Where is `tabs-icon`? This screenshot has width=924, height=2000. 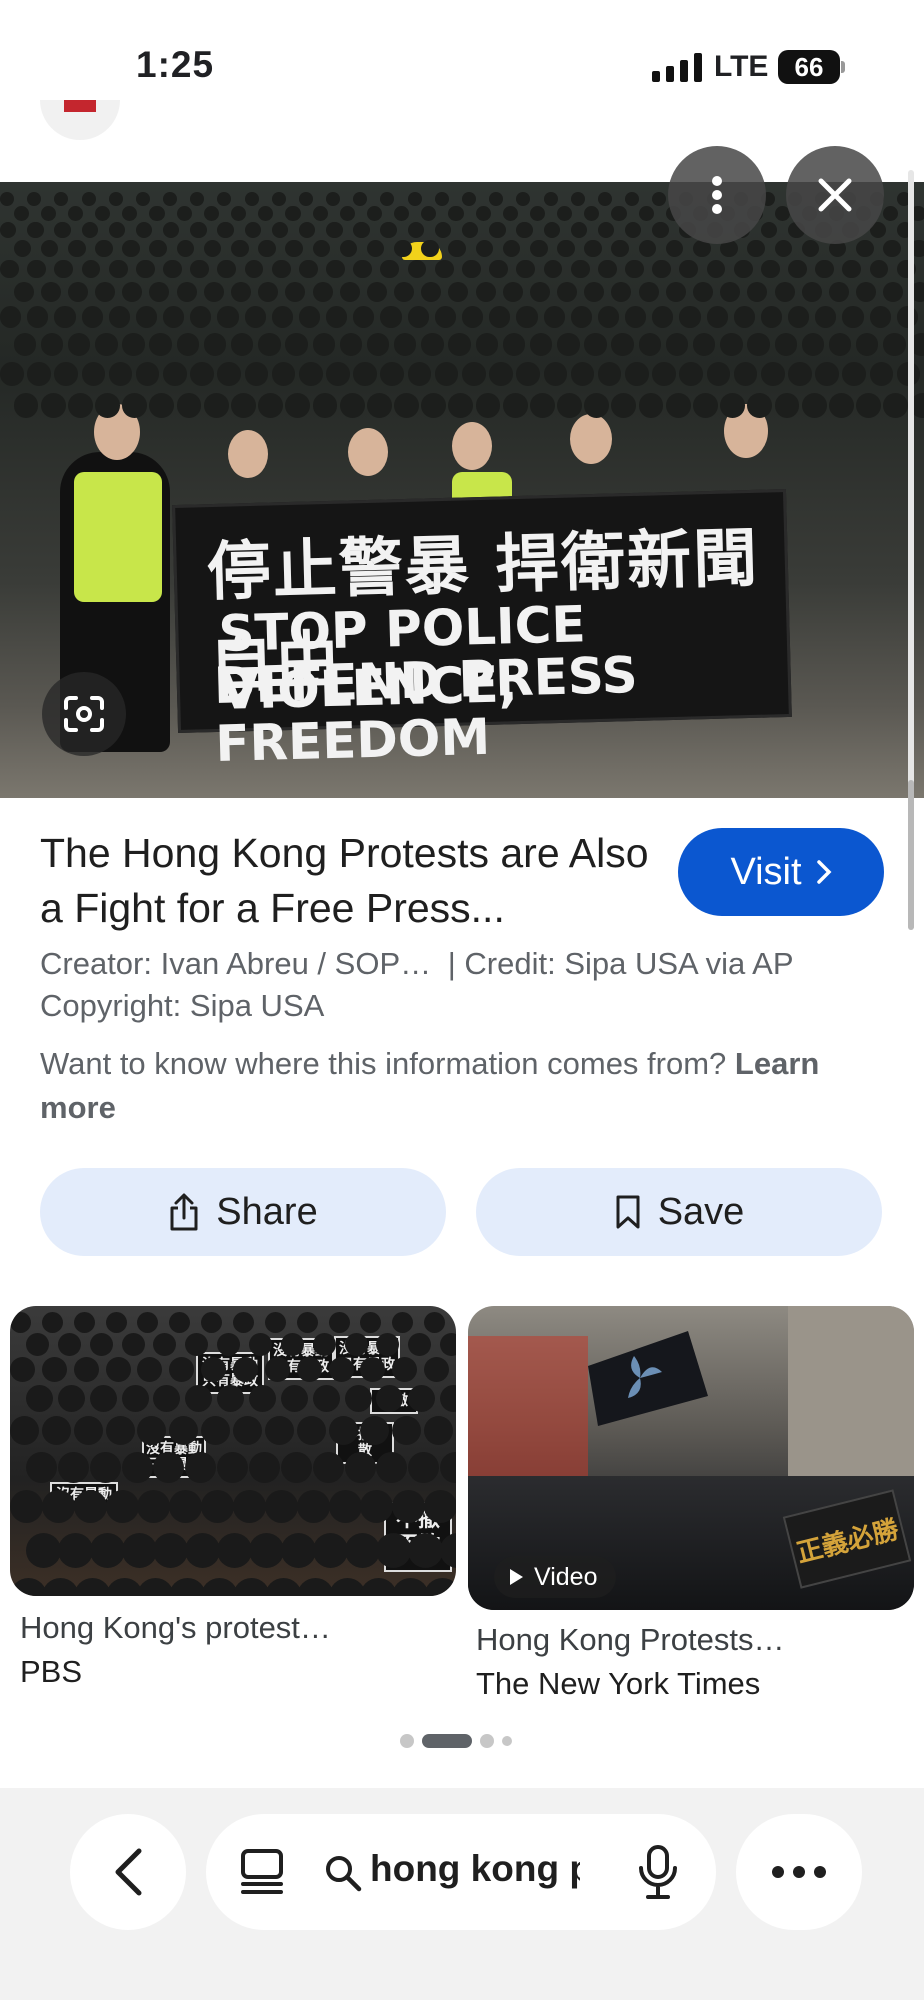
tabs-icon is located at coordinates (263, 1872).